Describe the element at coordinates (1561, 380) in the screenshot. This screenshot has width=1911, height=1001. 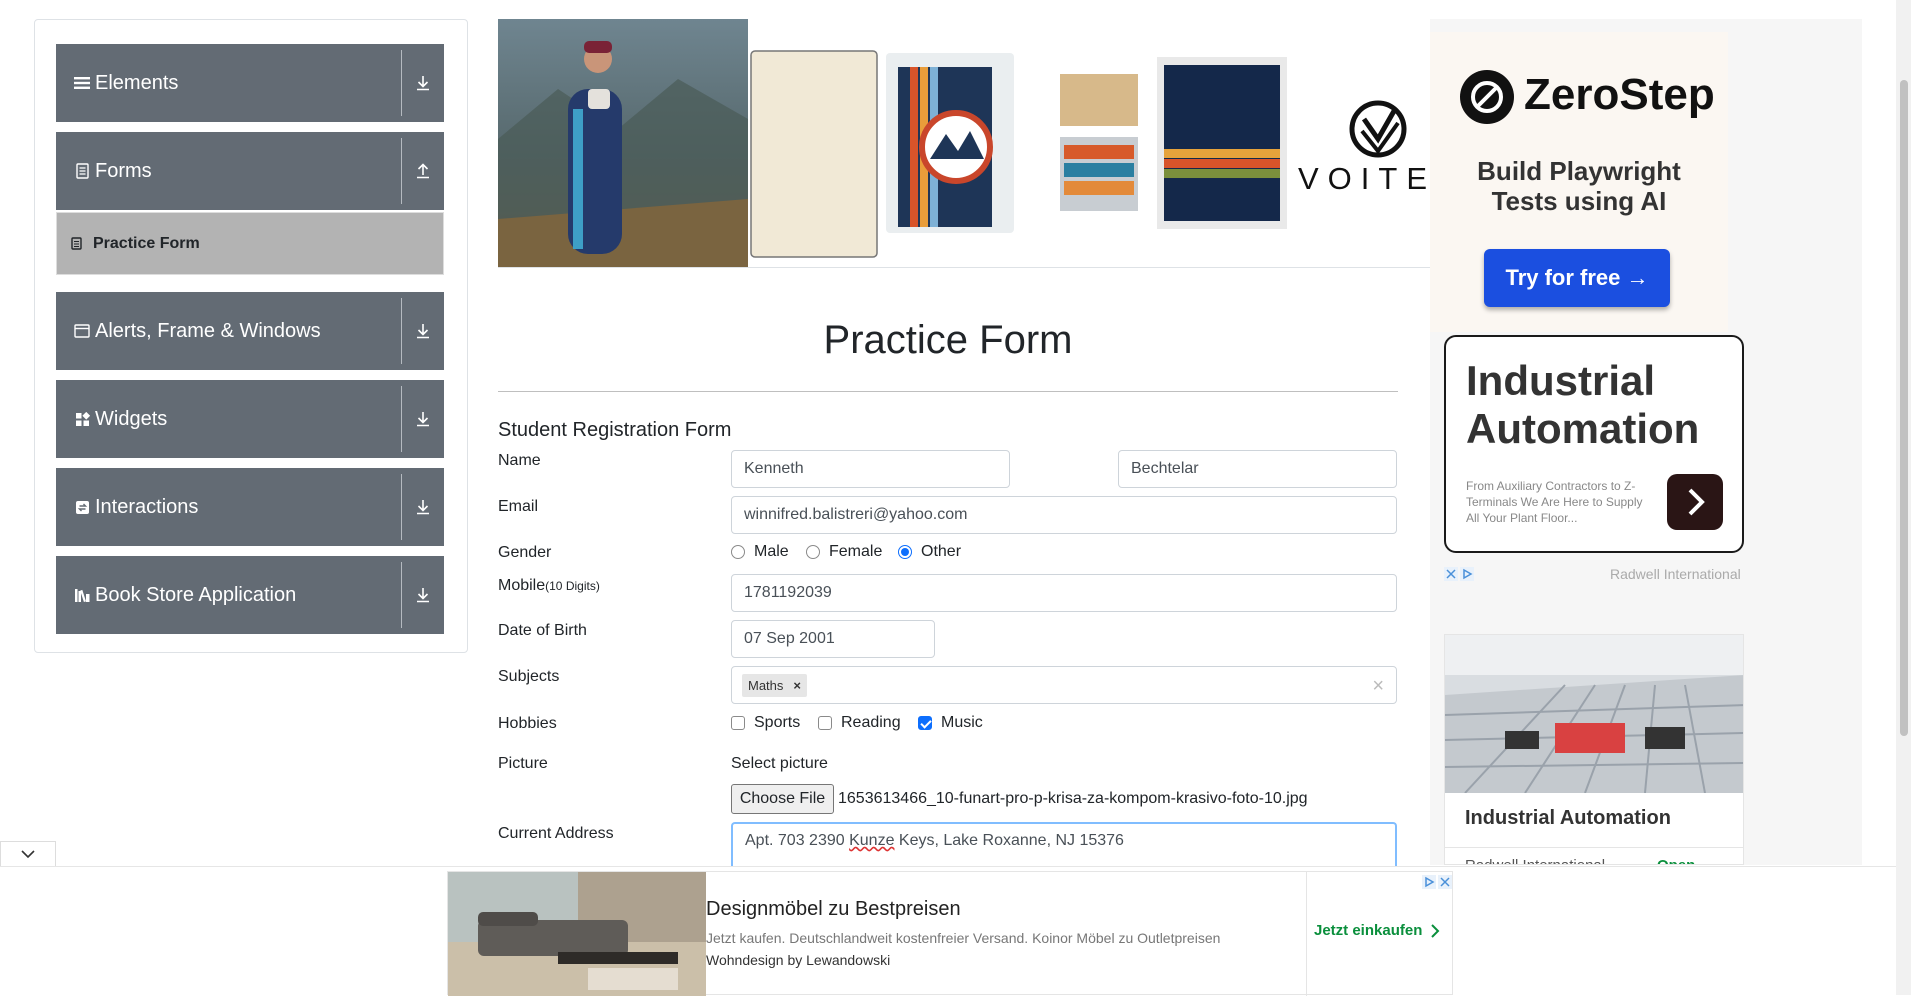
I see `ad-title-line: Industrial` at that location.